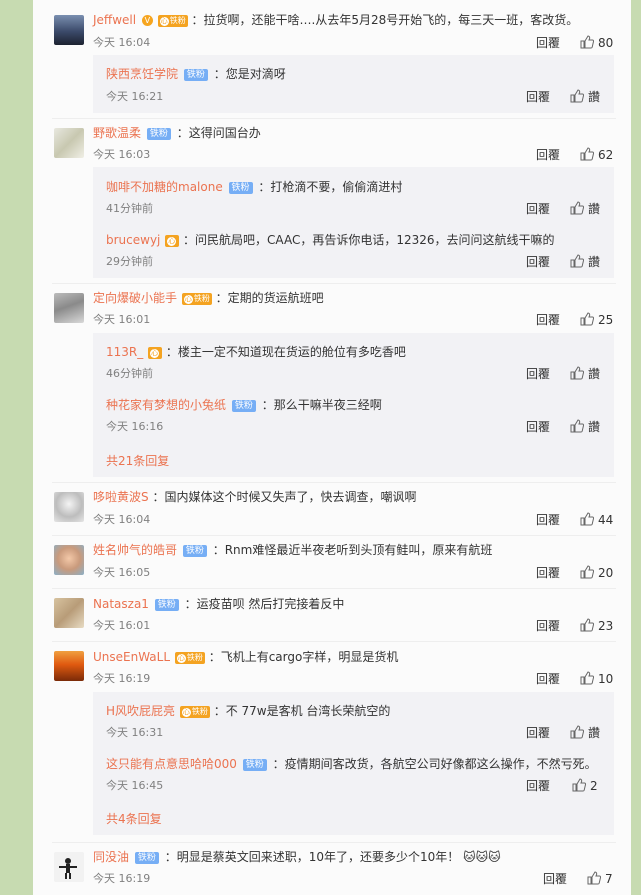 The height and width of the screenshot is (895, 641). I want to click on like-count: 44, so click(606, 520).